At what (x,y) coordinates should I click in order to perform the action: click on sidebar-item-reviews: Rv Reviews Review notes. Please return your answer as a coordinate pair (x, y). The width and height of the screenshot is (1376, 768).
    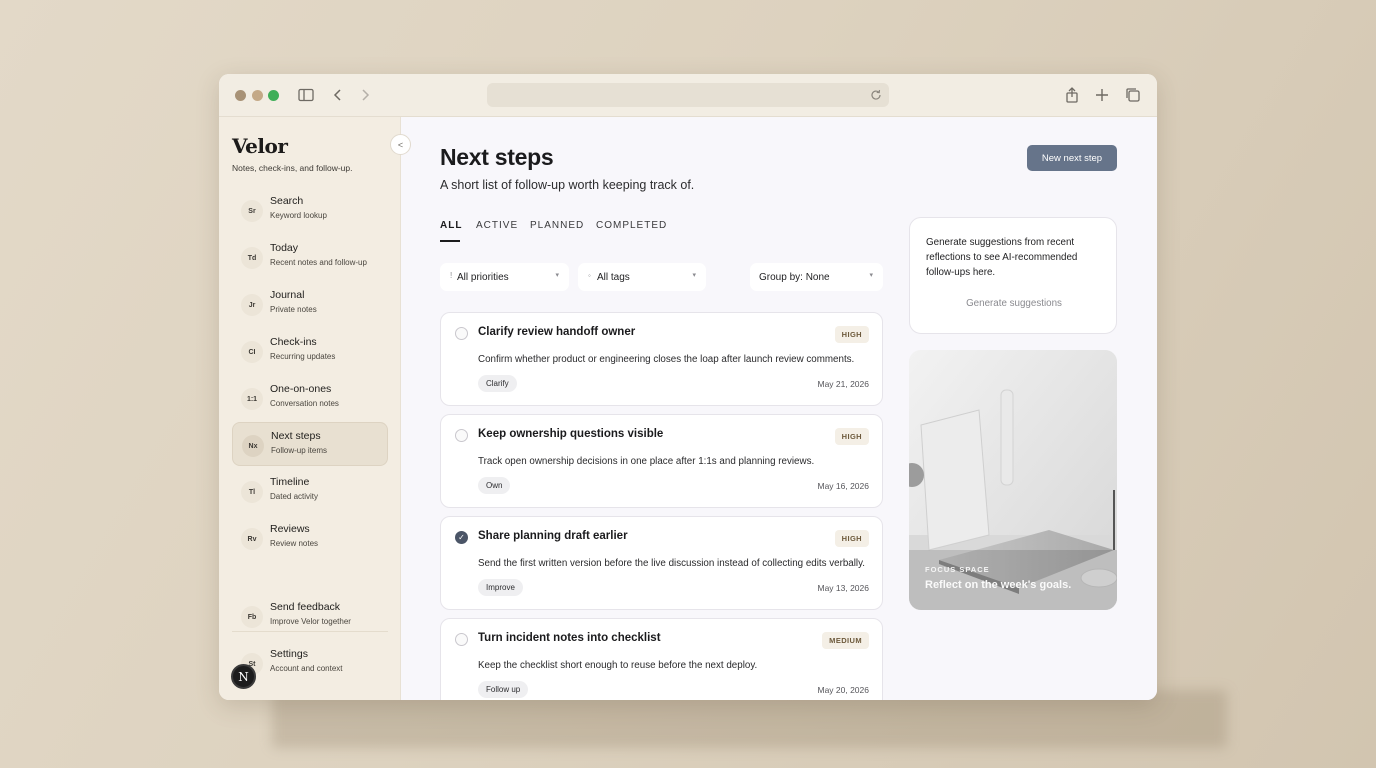
    Looking at the image, I should click on (310, 538).